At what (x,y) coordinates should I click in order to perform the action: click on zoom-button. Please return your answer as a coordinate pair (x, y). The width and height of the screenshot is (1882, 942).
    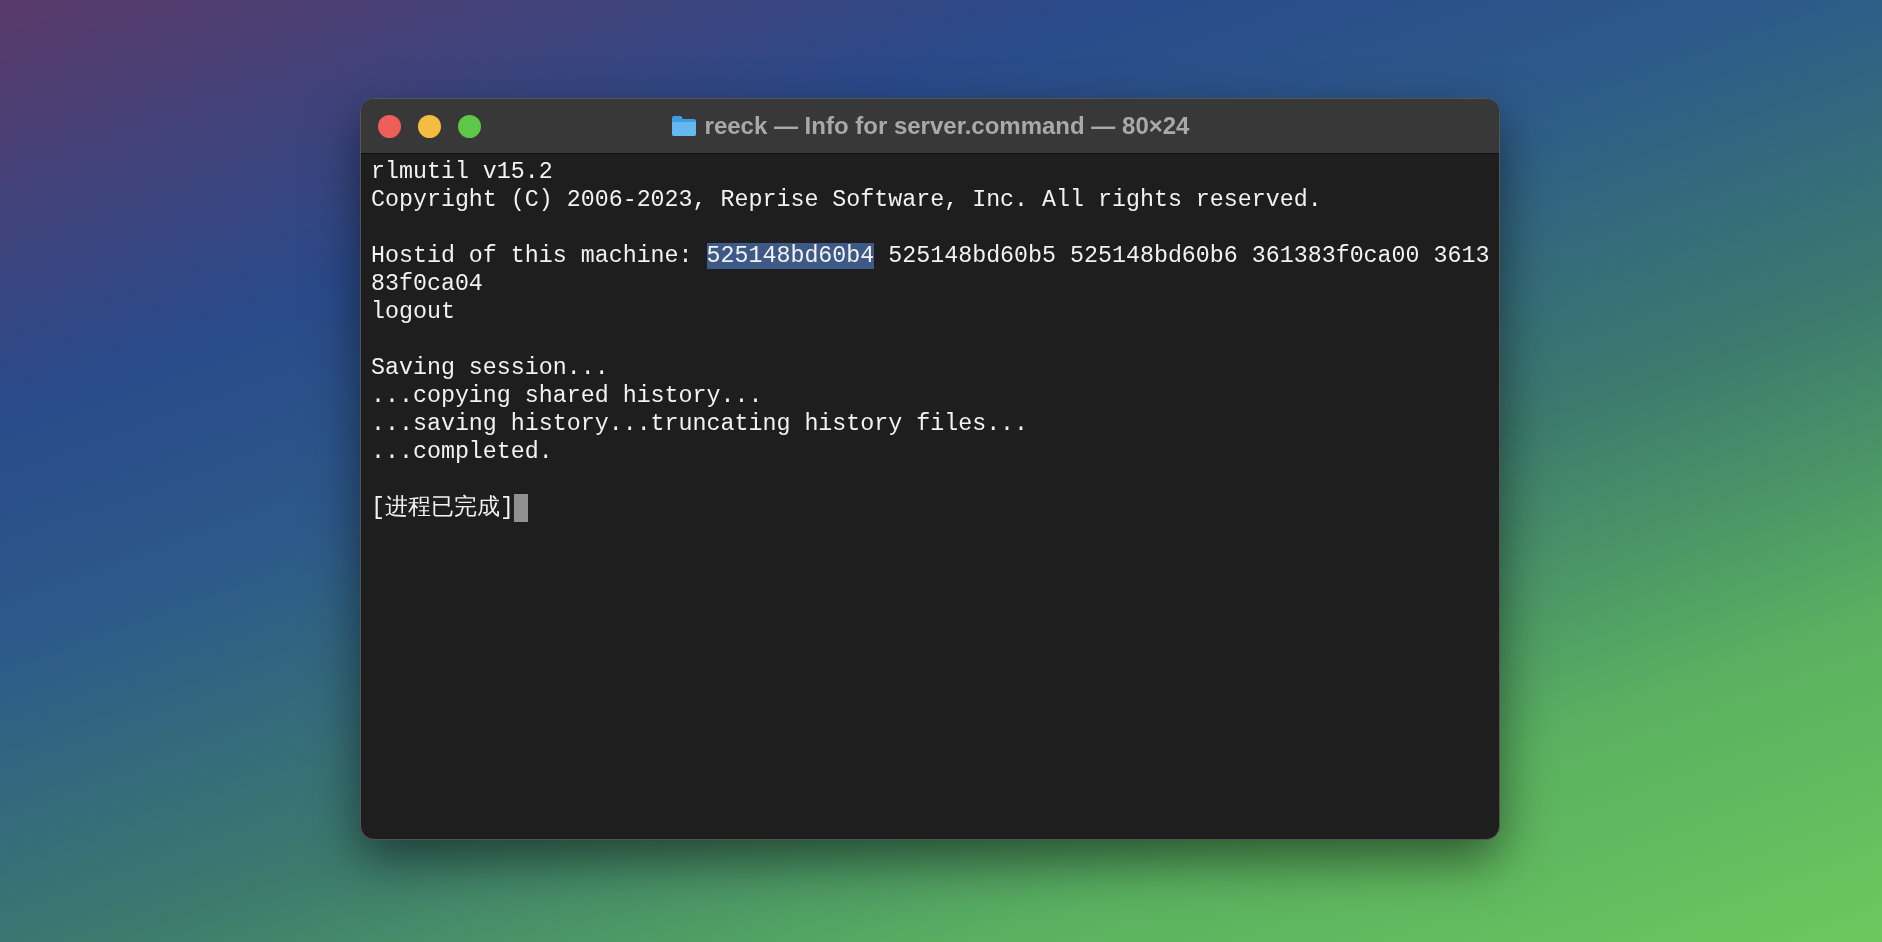
    Looking at the image, I should click on (469, 126).